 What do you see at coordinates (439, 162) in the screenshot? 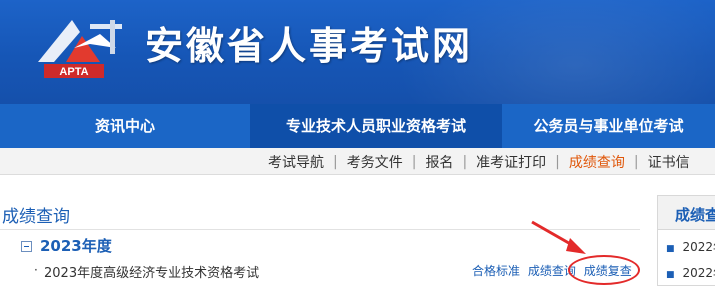
I see `subnav-item-registration: 报名` at bounding box center [439, 162].